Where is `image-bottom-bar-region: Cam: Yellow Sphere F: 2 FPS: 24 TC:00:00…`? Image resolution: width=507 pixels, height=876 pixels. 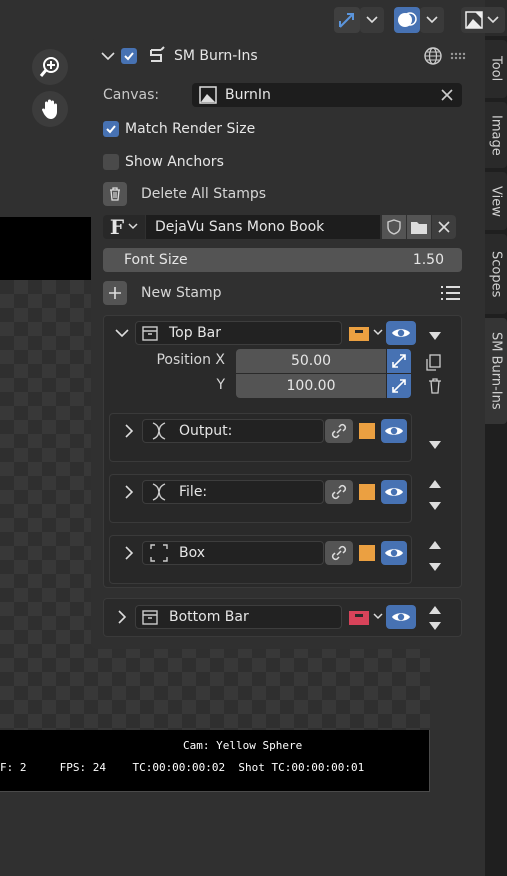 image-bottom-bar-region: Cam: Yellow Sphere F: 2 FPS: 24 TC:00:00… is located at coordinates (215, 761).